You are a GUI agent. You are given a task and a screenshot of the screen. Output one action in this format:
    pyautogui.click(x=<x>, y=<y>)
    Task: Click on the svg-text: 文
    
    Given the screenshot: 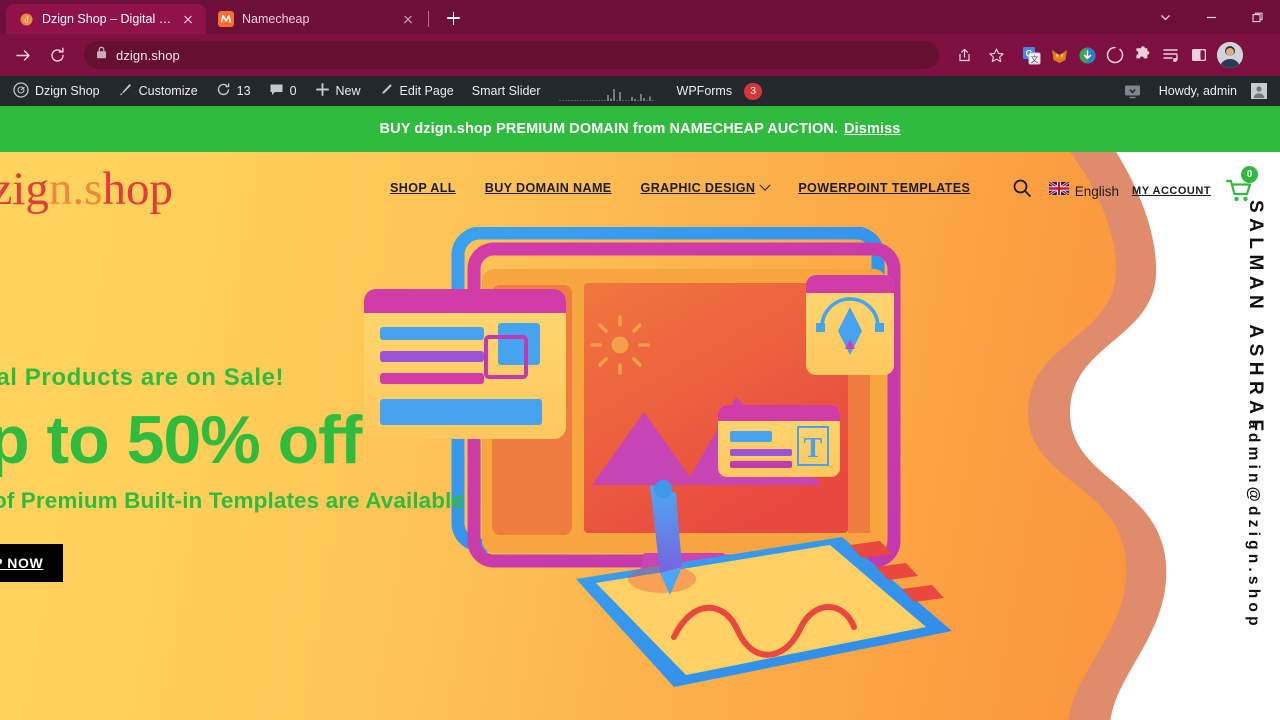 What is the action you would take?
    pyautogui.click(x=1034, y=59)
    